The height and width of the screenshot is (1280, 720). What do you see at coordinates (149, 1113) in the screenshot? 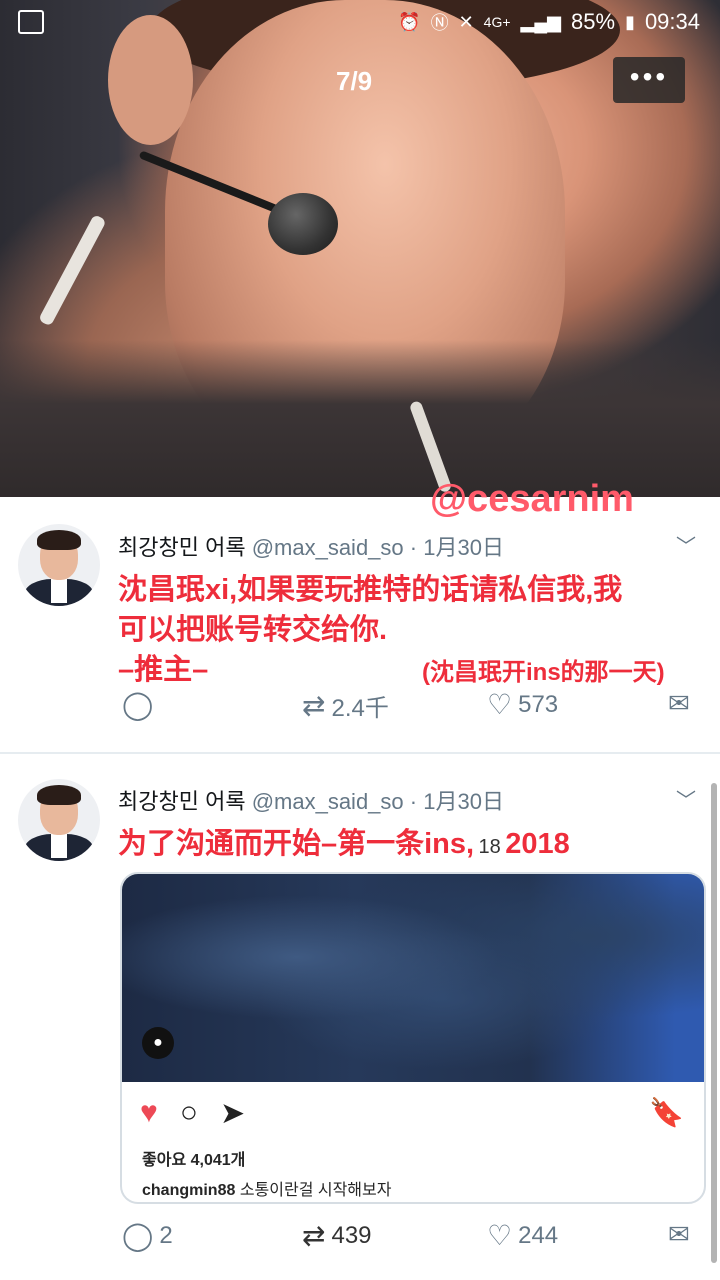
I see `heart-filled-icon: ♥` at bounding box center [149, 1113].